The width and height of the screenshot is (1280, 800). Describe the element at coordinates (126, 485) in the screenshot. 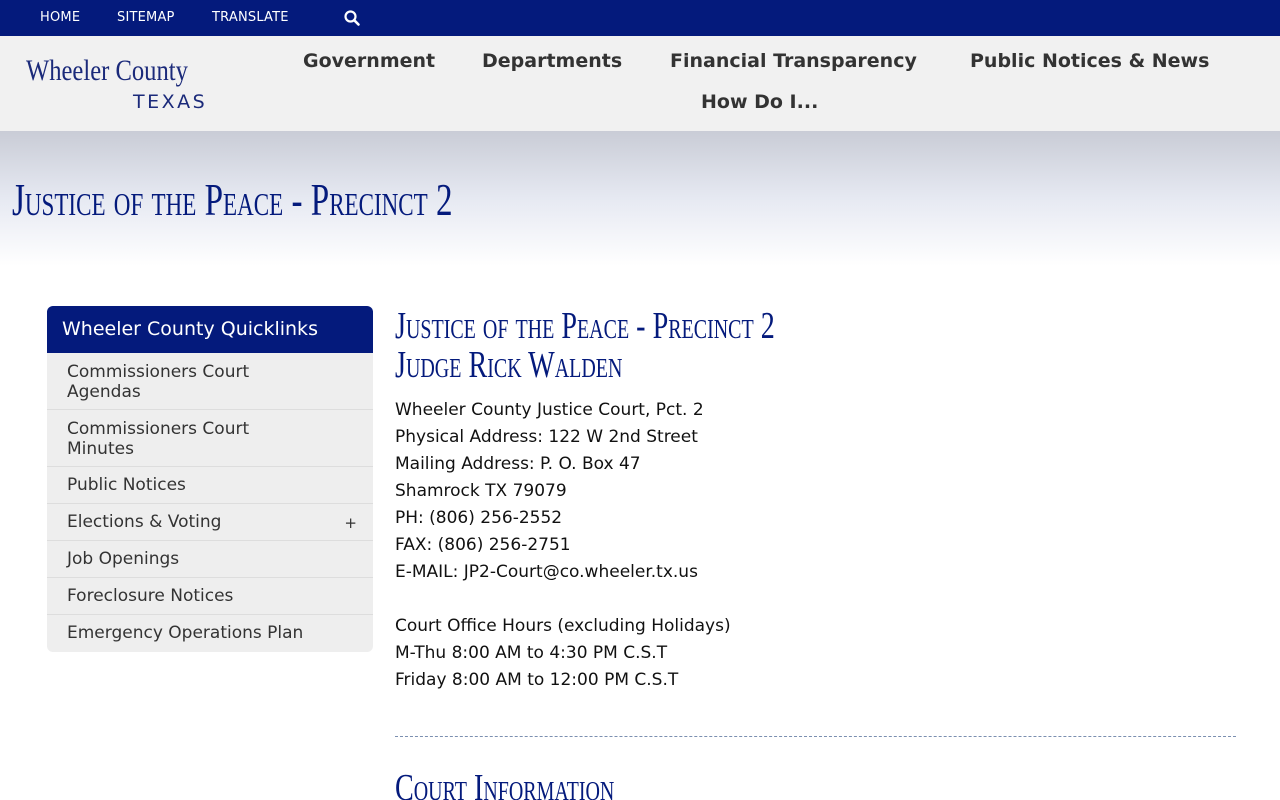

I see `sidebar-item-label: Public Notices` at that location.